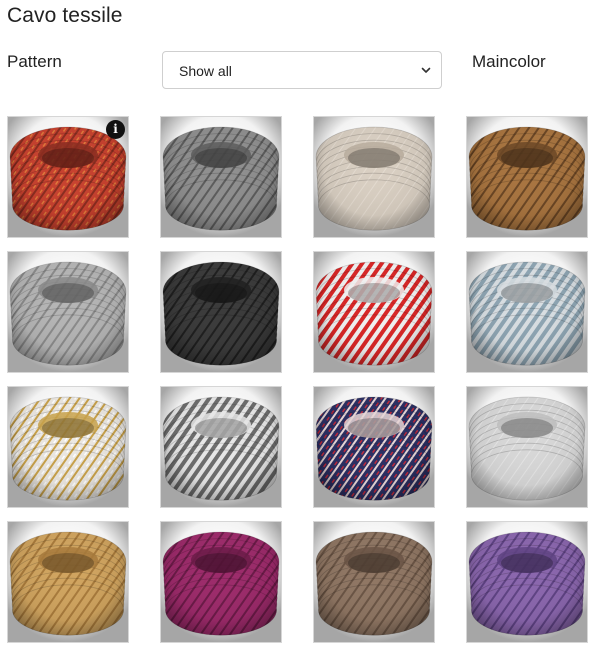 The height and width of the screenshot is (650, 605). What do you see at coordinates (34, 61) in the screenshot?
I see `pattern-filter-label: Pattern` at bounding box center [34, 61].